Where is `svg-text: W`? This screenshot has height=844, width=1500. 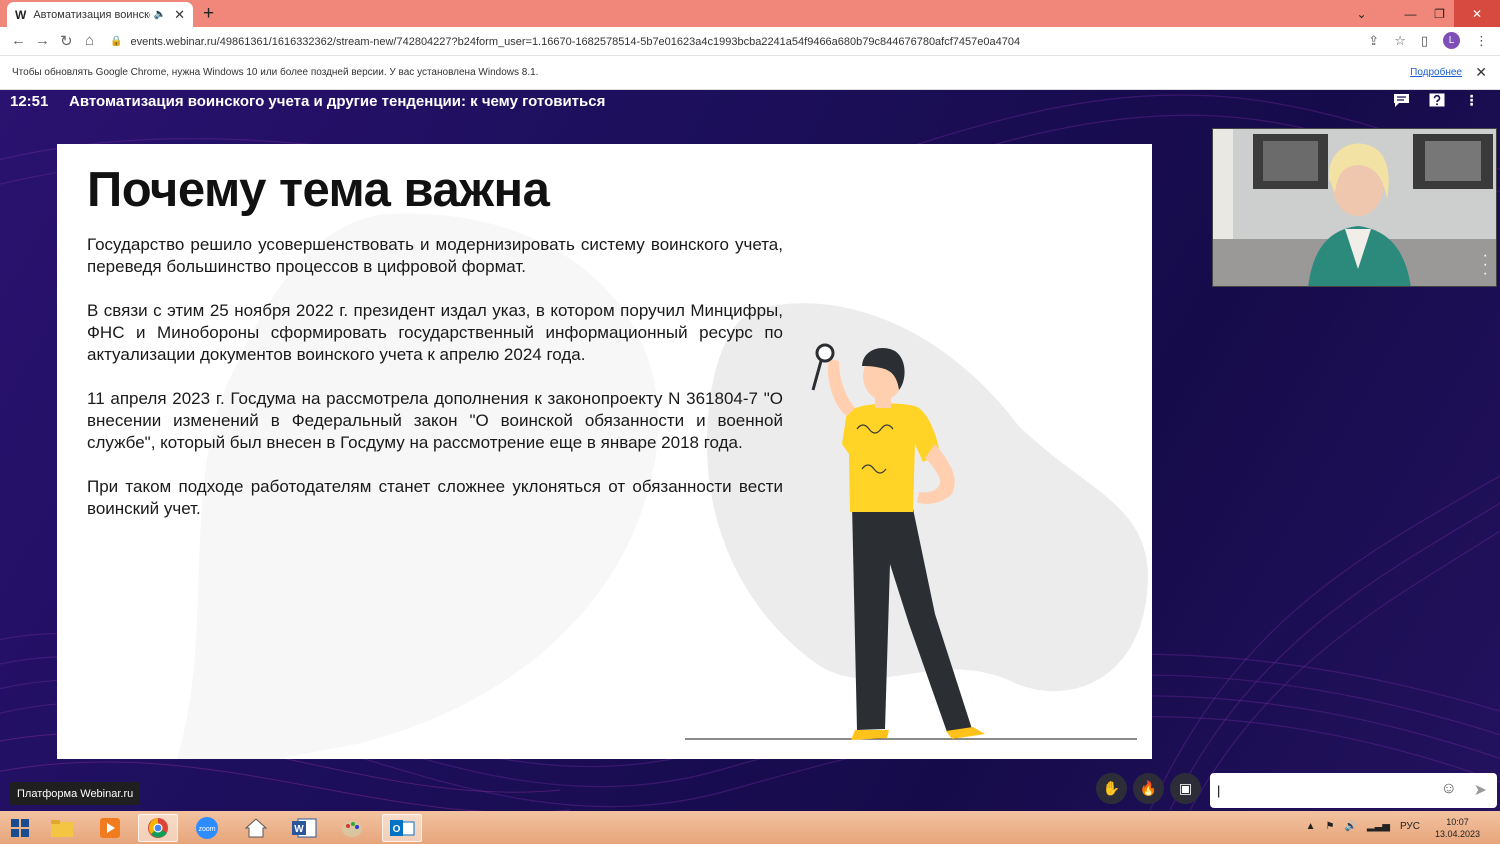 svg-text: W is located at coordinates (299, 829).